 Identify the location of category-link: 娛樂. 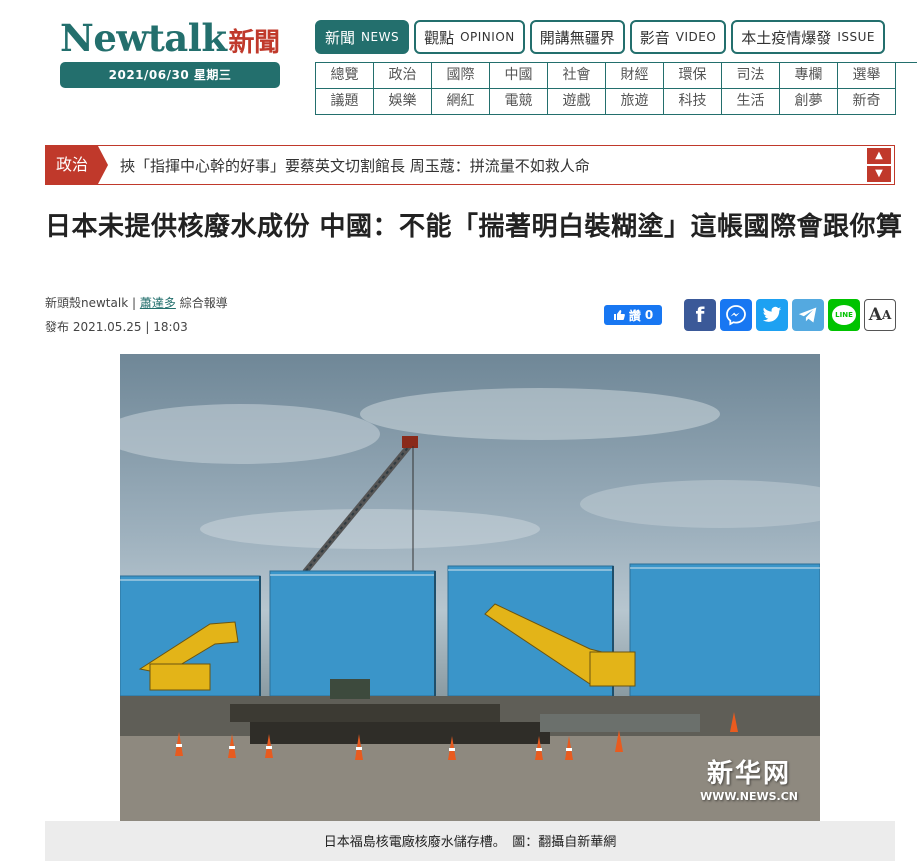
(403, 102).